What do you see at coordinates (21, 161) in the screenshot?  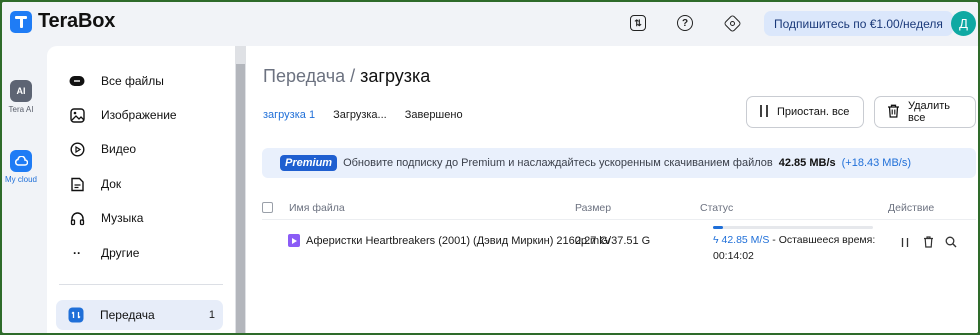 I see `cloud-icon` at bounding box center [21, 161].